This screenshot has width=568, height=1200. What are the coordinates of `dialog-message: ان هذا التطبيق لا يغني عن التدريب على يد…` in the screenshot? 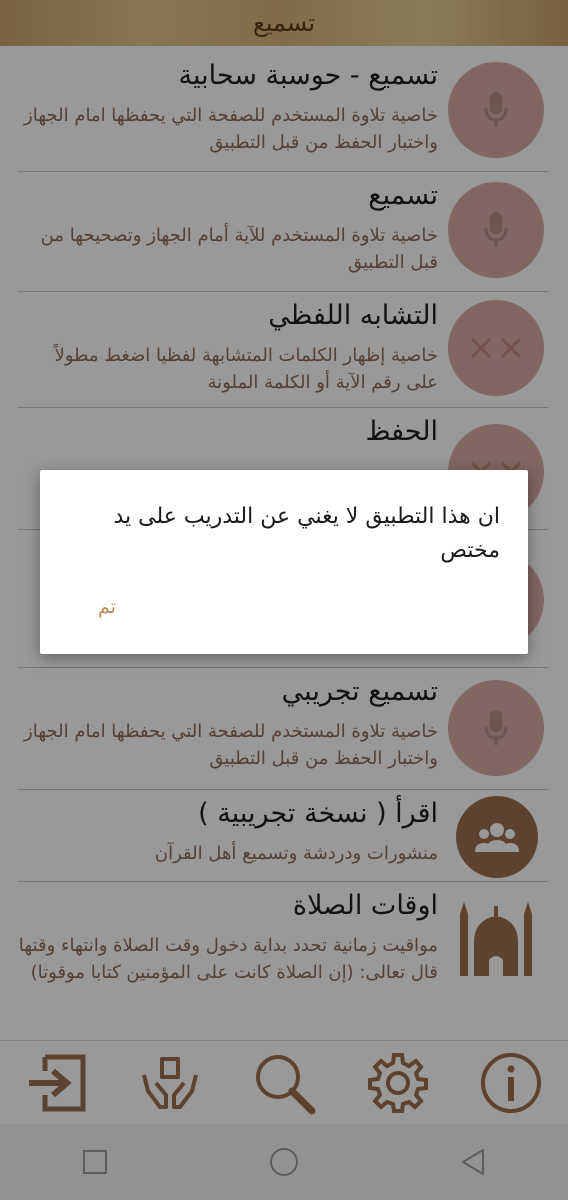 It's located at (306, 533).